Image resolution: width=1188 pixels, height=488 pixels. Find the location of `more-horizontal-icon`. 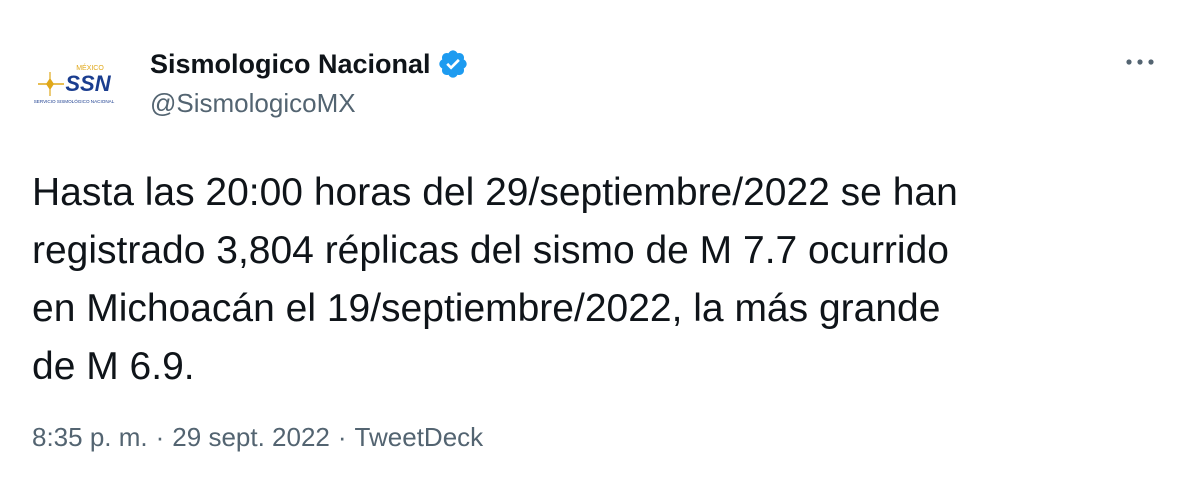

more-horizontal-icon is located at coordinates (1140, 62).